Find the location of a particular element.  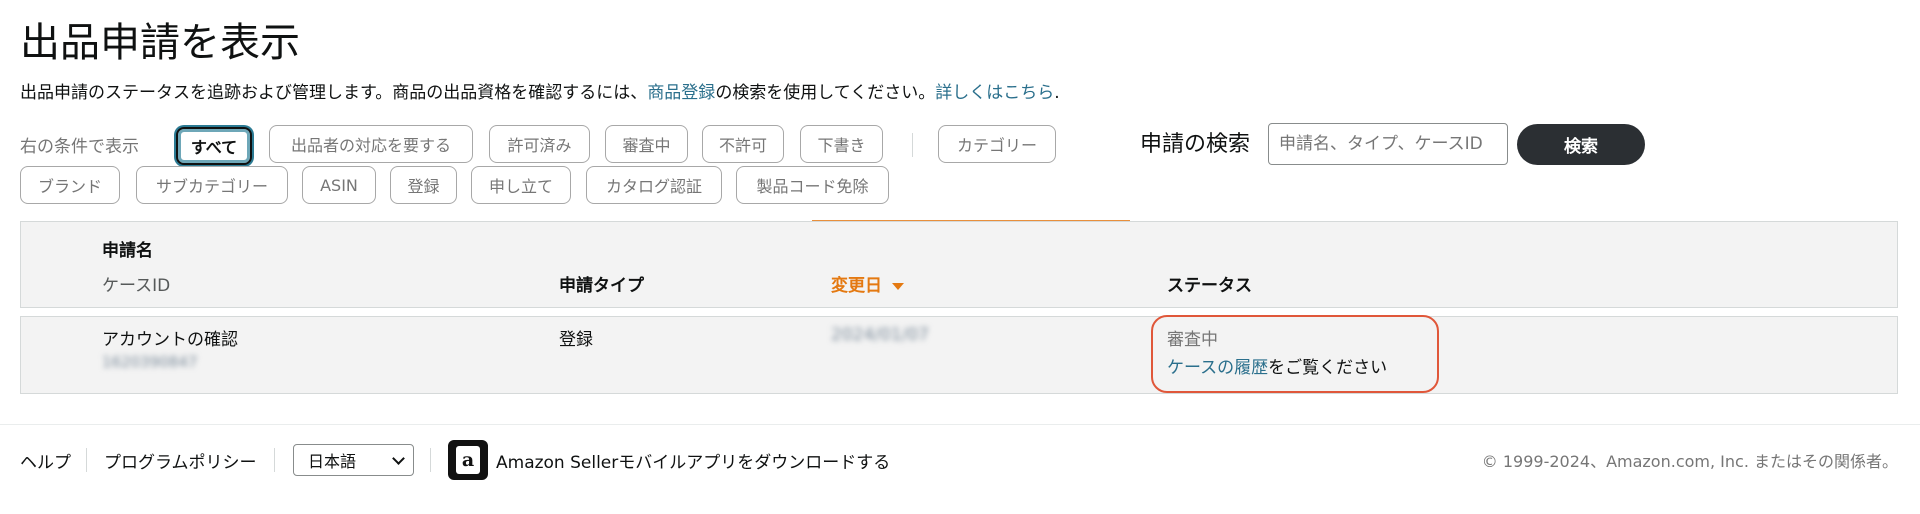

product-listing-link: 商品登録 is located at coordinates (681, 93).